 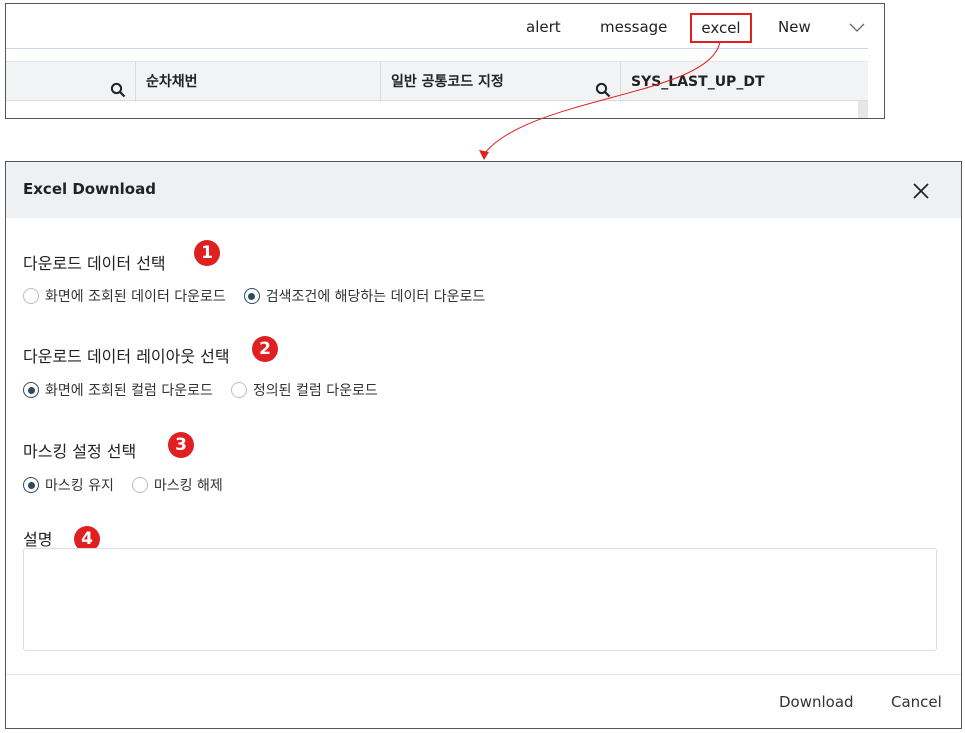 I want to click on radio-label: 화면에 조회된 컬럼 다운로드, so click(x=129, y=391).